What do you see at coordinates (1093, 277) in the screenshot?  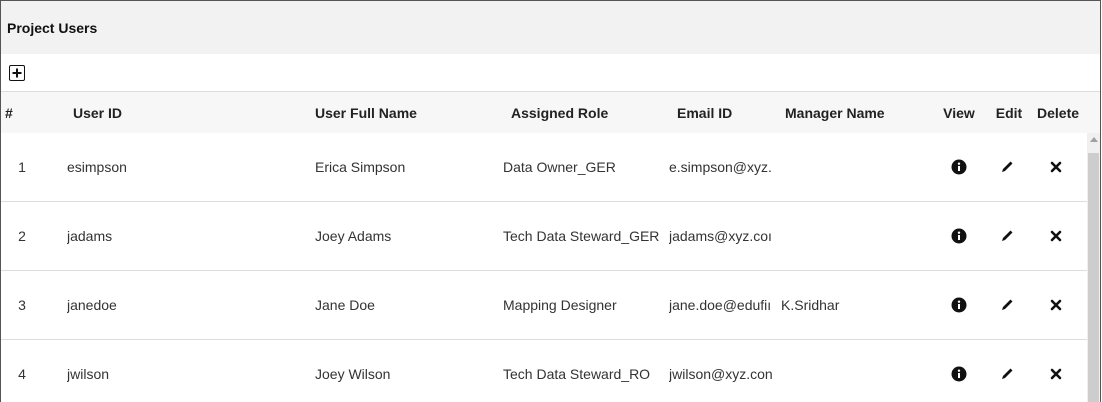 I see `scrollbar-thumb` at bounding box center [1093, 277].